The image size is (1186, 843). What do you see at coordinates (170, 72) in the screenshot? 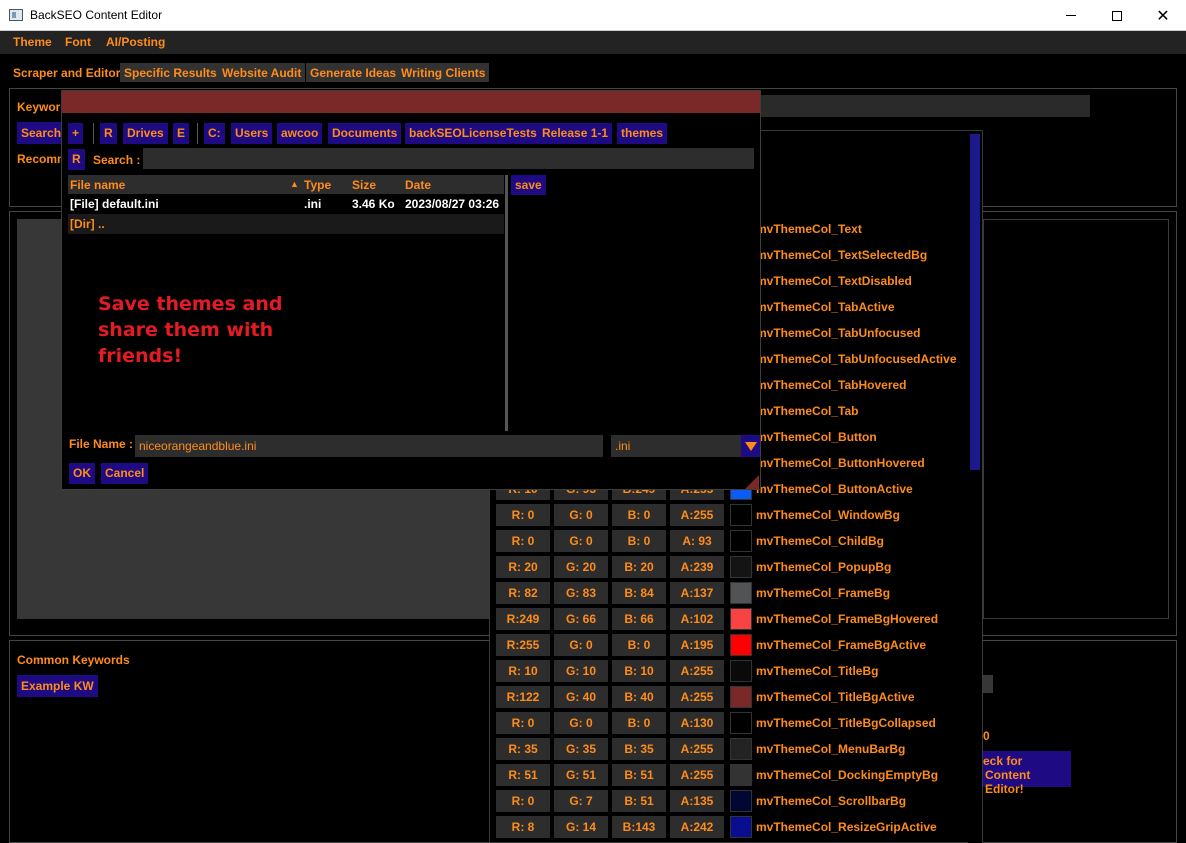
I see `tab-specific-results: Specific Results` at bounding box center [170, 72].